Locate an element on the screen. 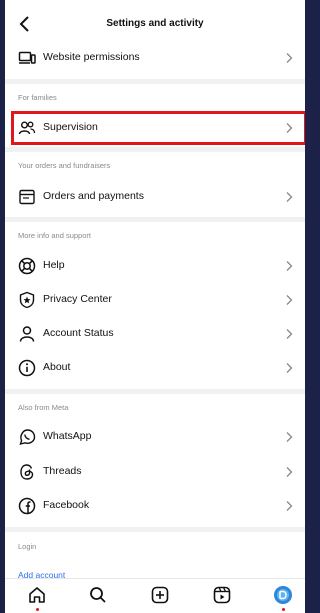  about-label: About is located at coordinates (57, 367).